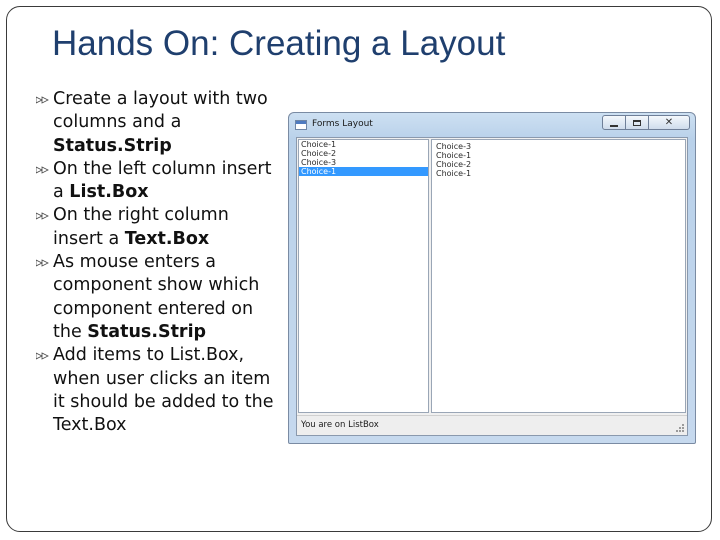 Image resolution: width=720 pixels, height=540 pixels. I want to click on status-label: You are on ListBox, so click(340, 425).